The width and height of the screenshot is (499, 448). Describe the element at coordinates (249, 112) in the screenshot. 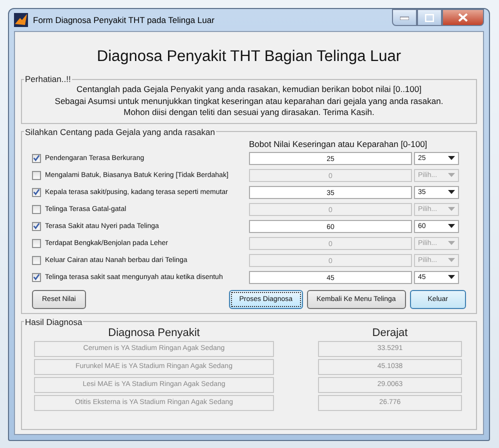

I see `notice-text: Mohon diisi dengan teliti dan sesuai yang dirasakan. Terima Kasih.` at that location.